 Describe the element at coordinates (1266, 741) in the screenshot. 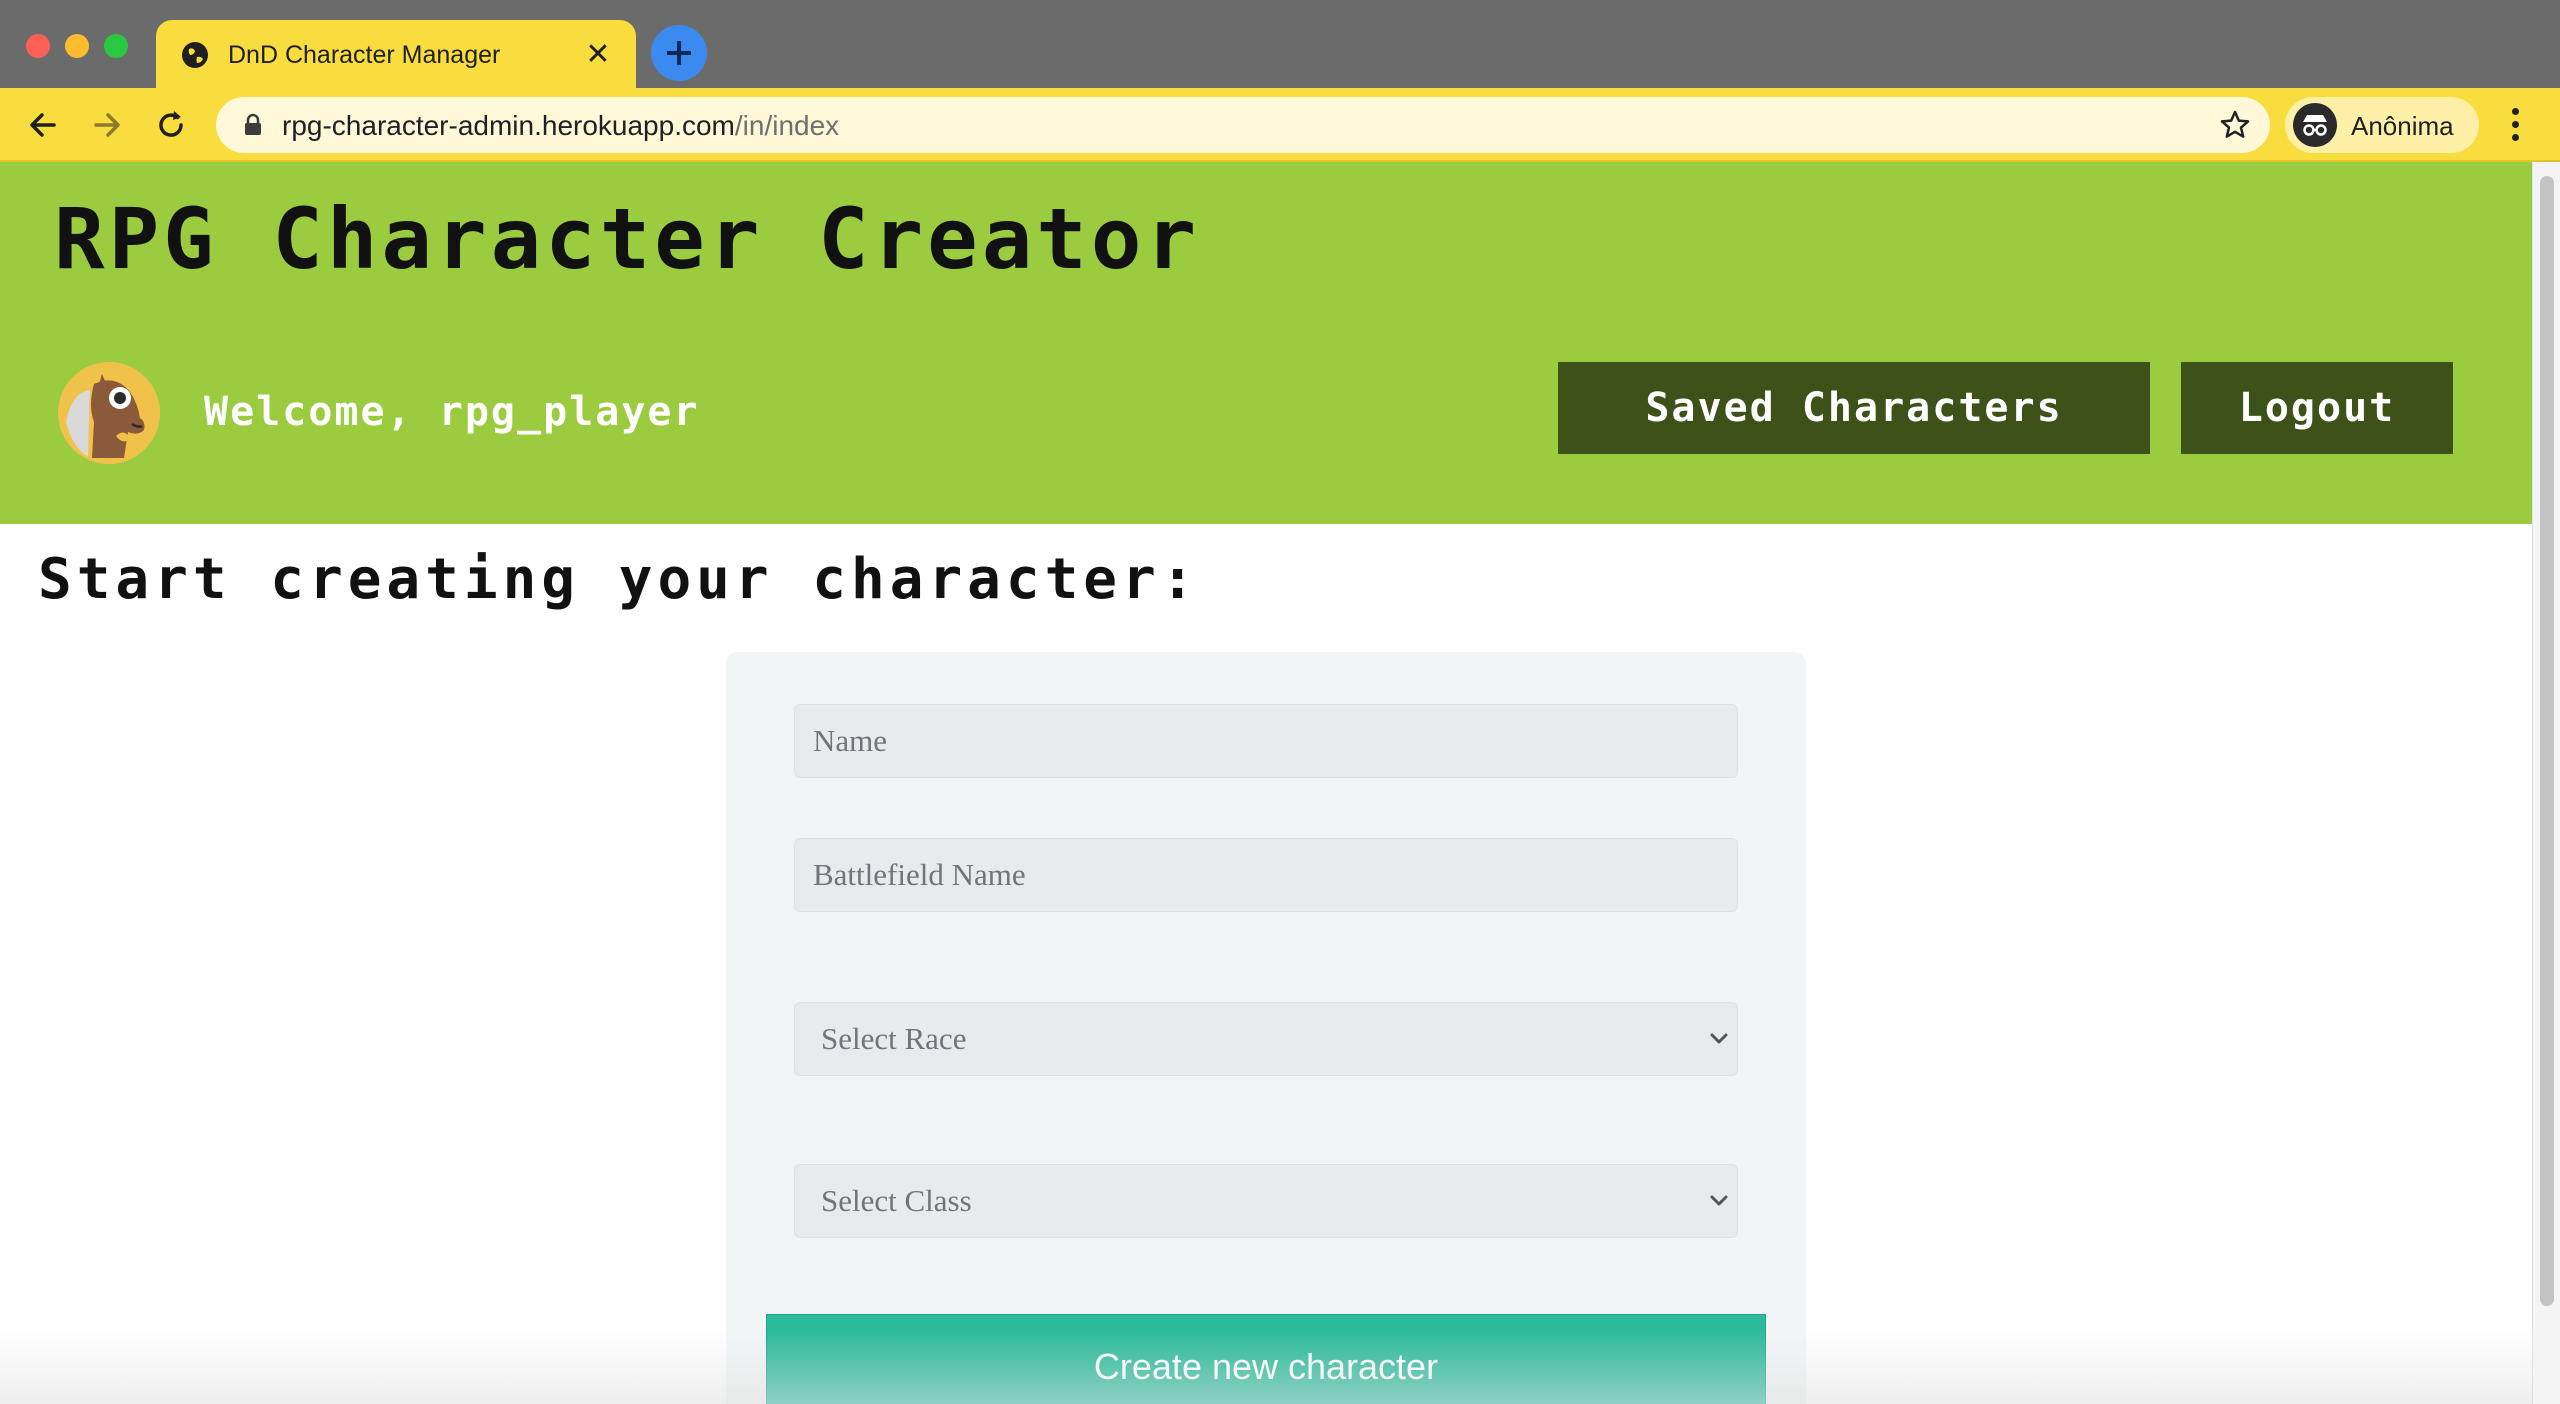

I see `name-input: Name` at that location.